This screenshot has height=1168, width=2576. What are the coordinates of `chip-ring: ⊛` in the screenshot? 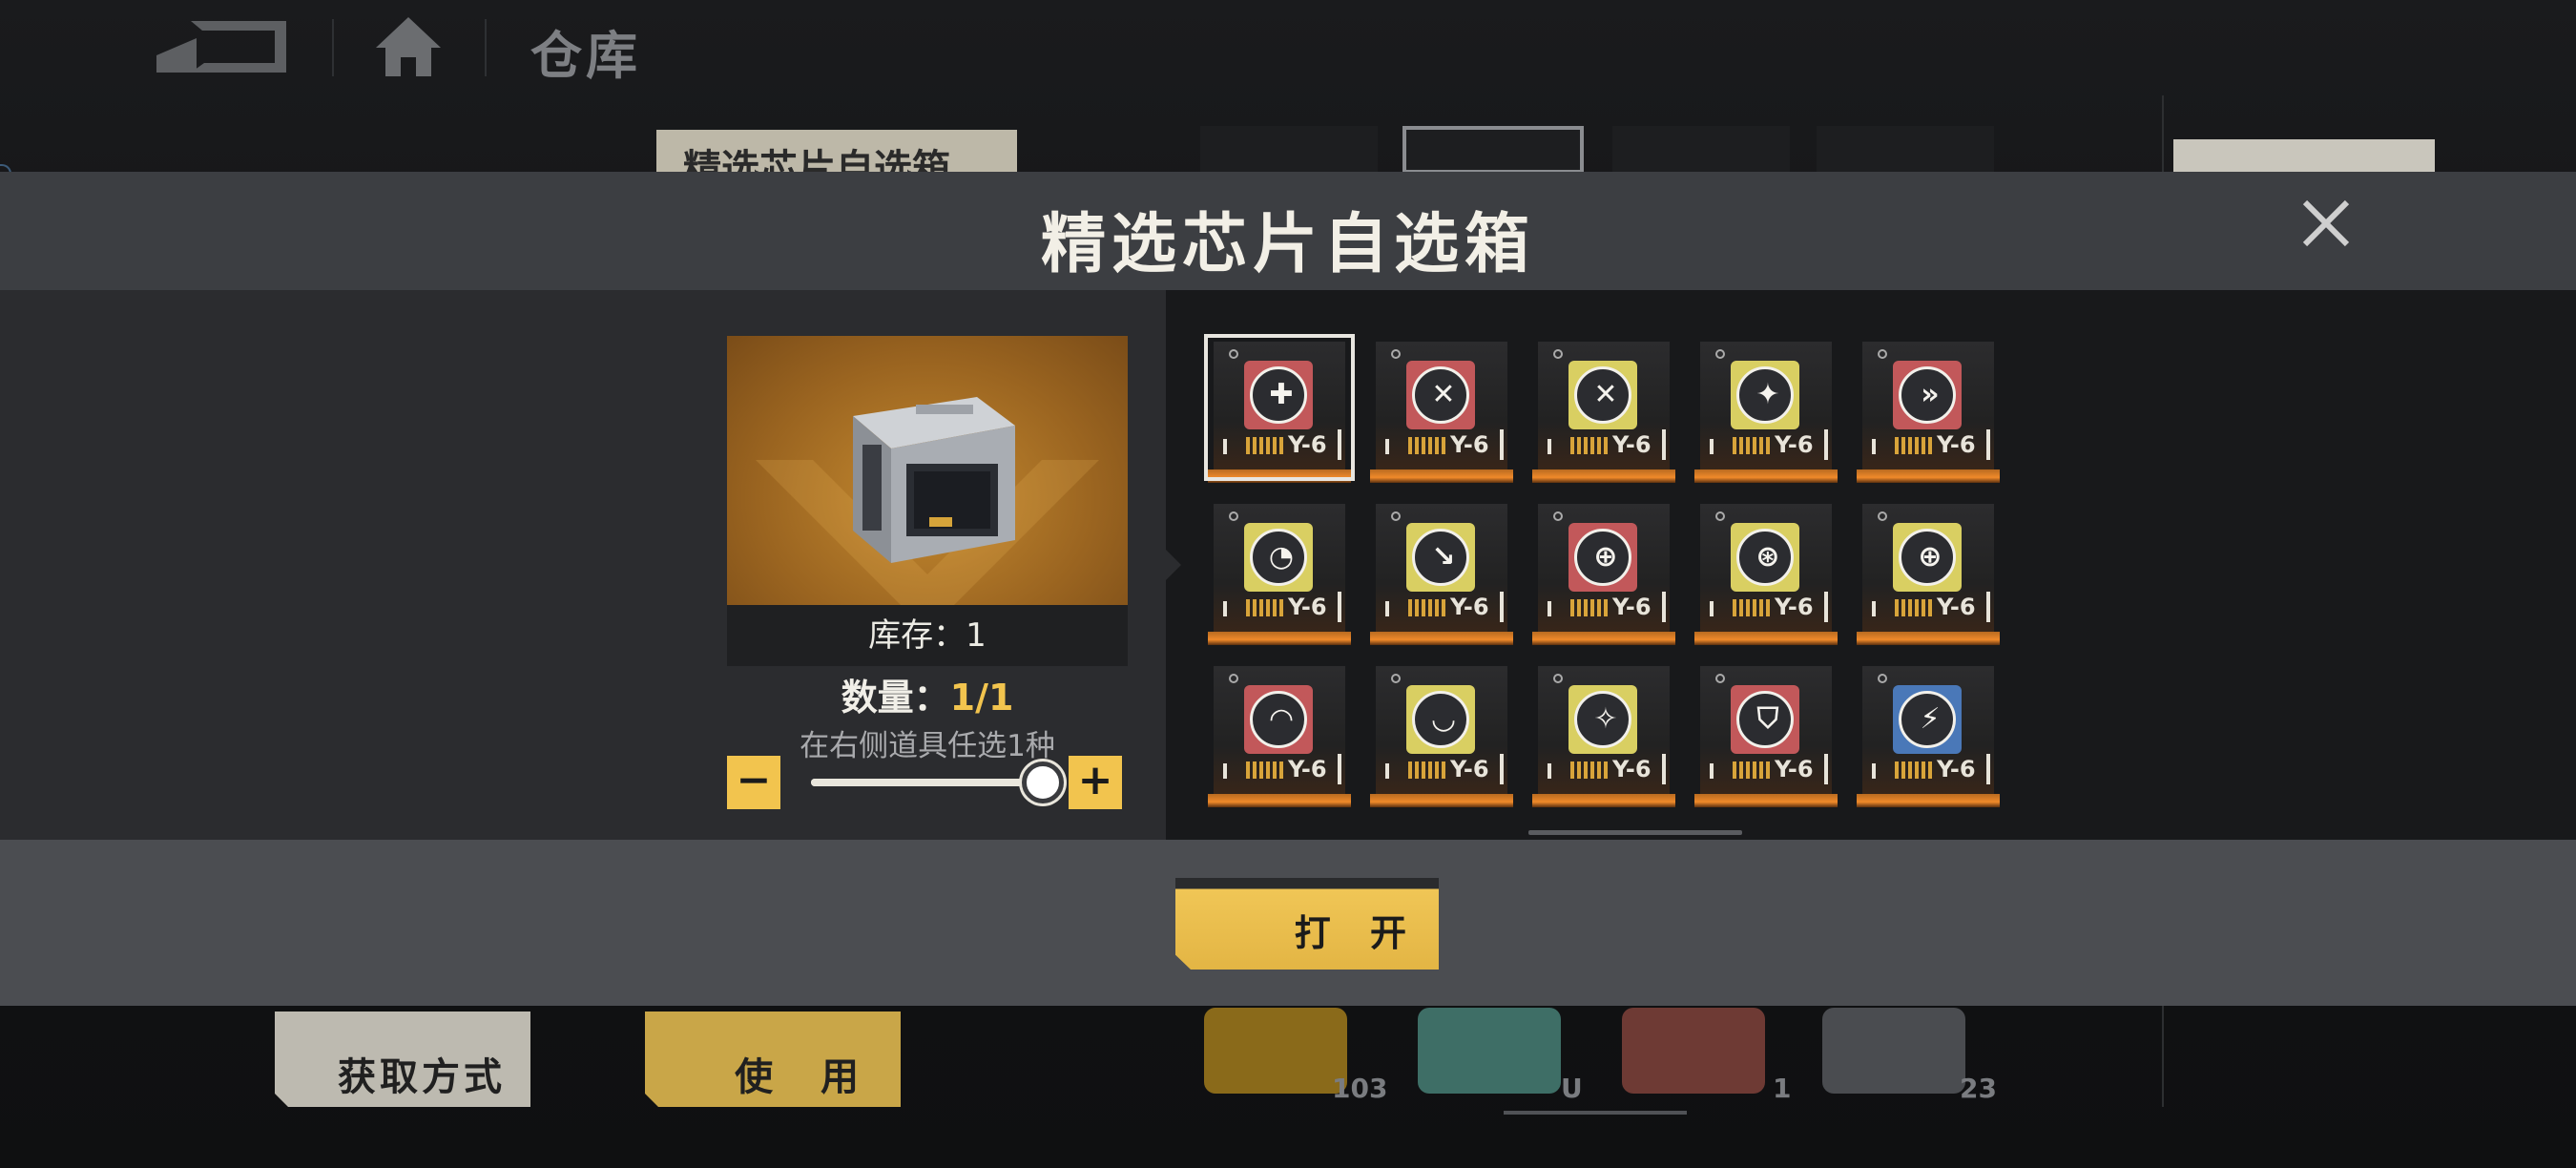 It's located at (1765, 557).